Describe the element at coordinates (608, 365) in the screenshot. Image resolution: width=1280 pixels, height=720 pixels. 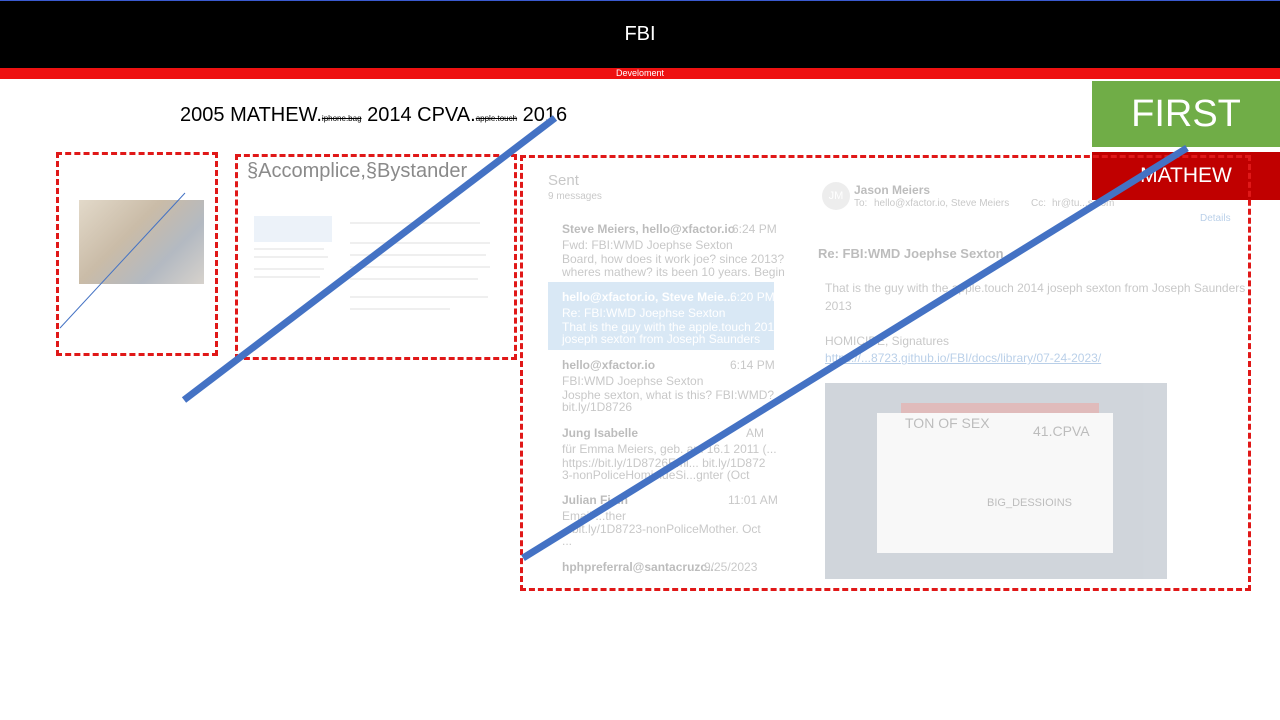
I see `message-from: hello@xfactor.io` at that location.